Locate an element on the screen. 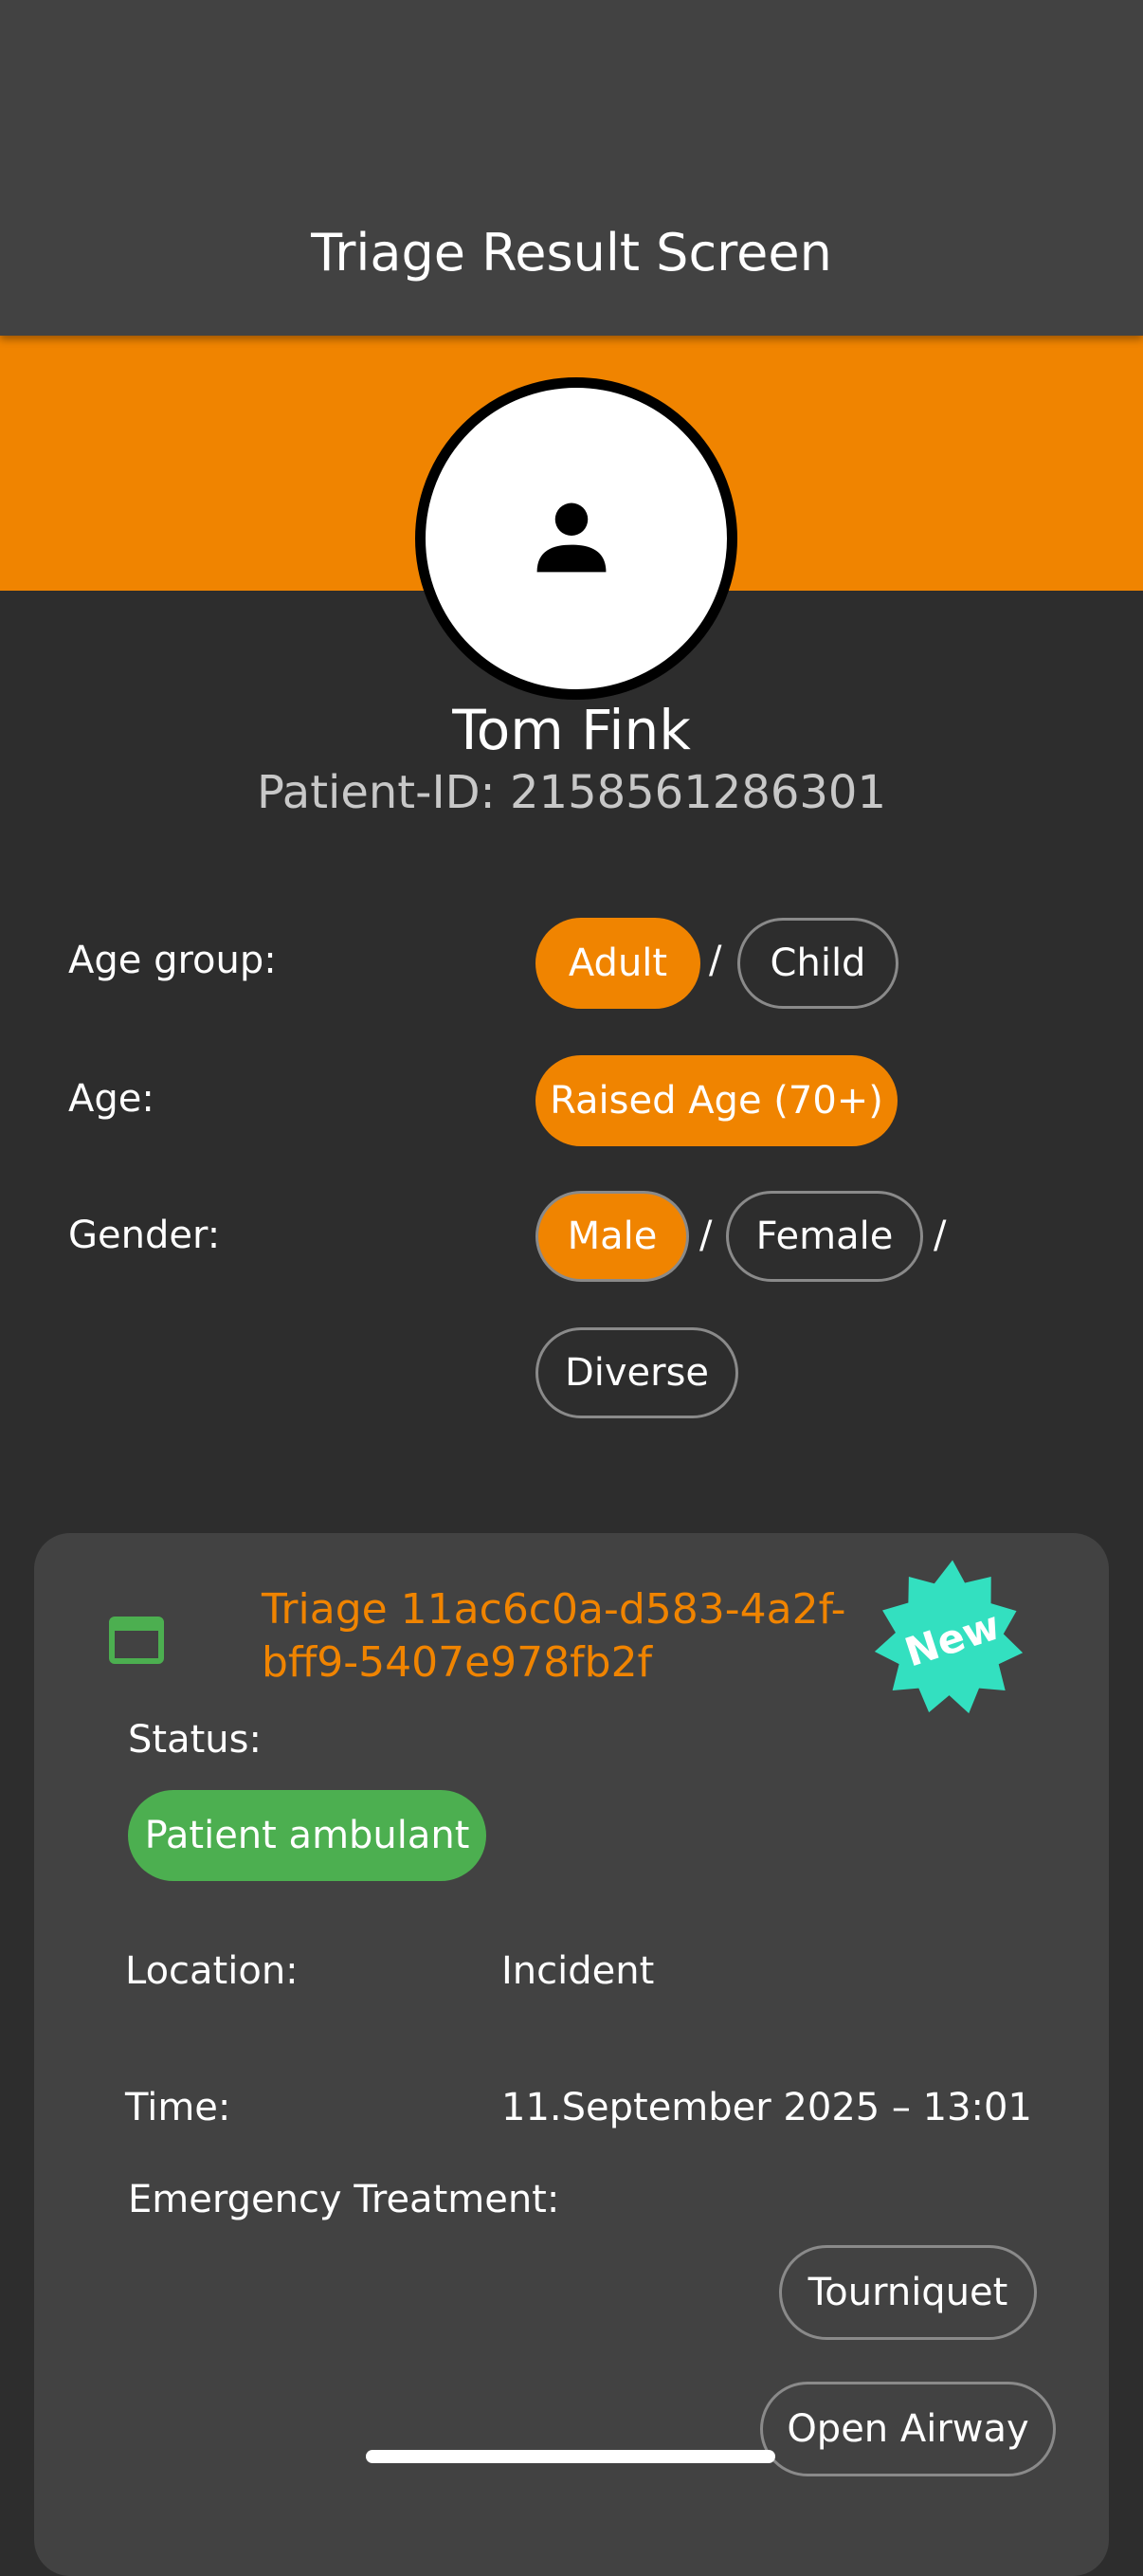 This screenshot has height=2576, width=1143. home-indicator is located at coordinates (570, 2456).